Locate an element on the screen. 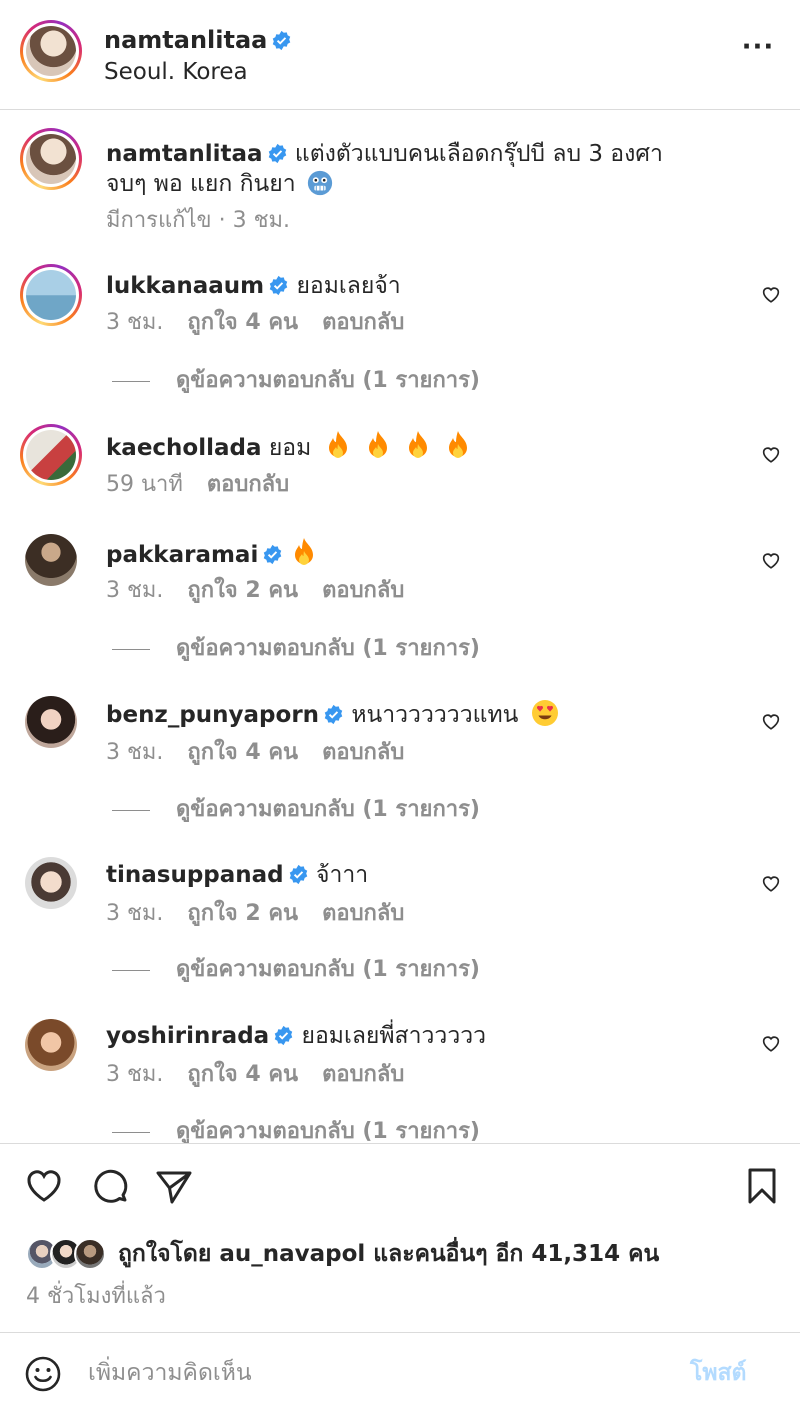  add-comment-bar: โพสต์ is located at coordinates (400, 1372).